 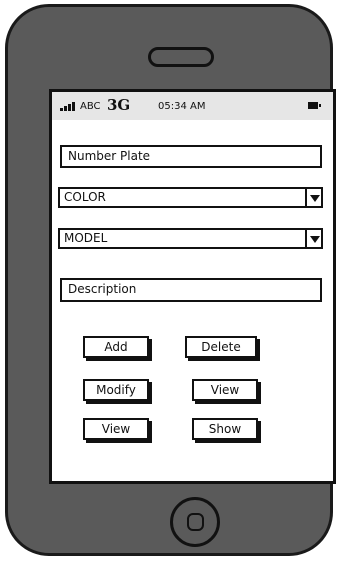 I want to click on status-bar: ABC 3G 05:34 AM, so click(x=192, y=106).